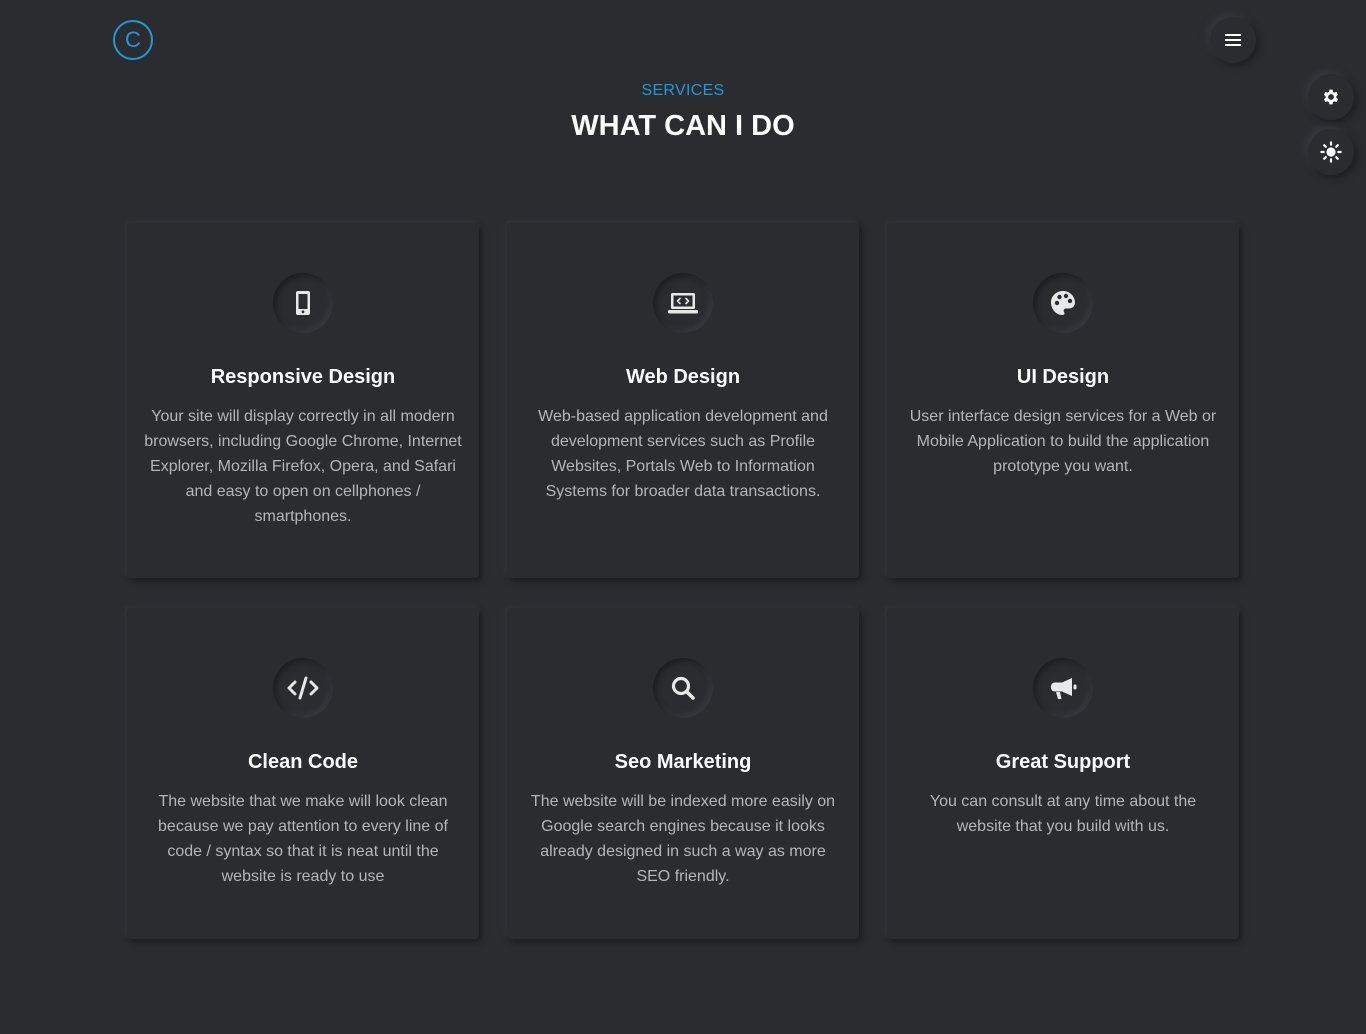  What do you see at coordinates (1063, 762) in the screenshot?
I see `service-title: Great Support` at bounding box center [1063, 762].